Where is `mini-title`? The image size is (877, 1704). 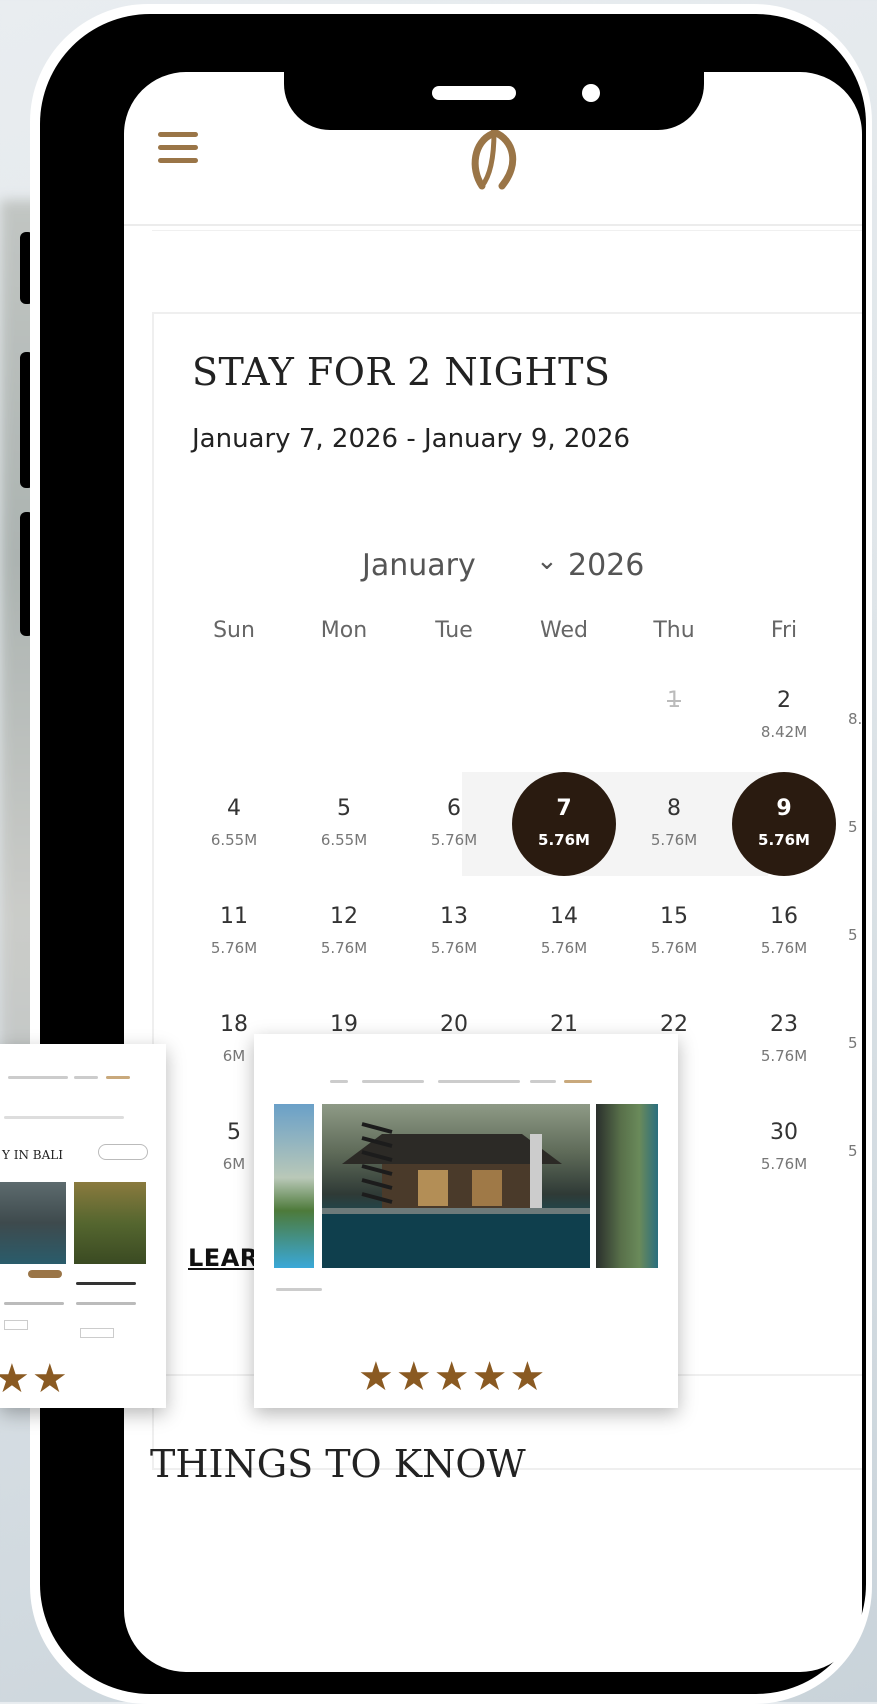 mini-title is located at coordinates (106, 1283).